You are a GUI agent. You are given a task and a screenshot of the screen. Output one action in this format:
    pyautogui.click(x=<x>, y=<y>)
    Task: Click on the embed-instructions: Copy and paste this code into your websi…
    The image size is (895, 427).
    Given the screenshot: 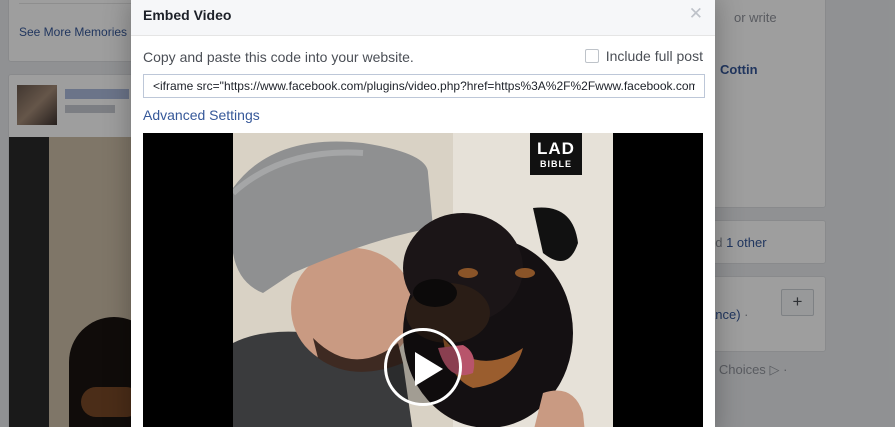 What is the action you would take?
    pyautogui.click(x=278, y=57)
    